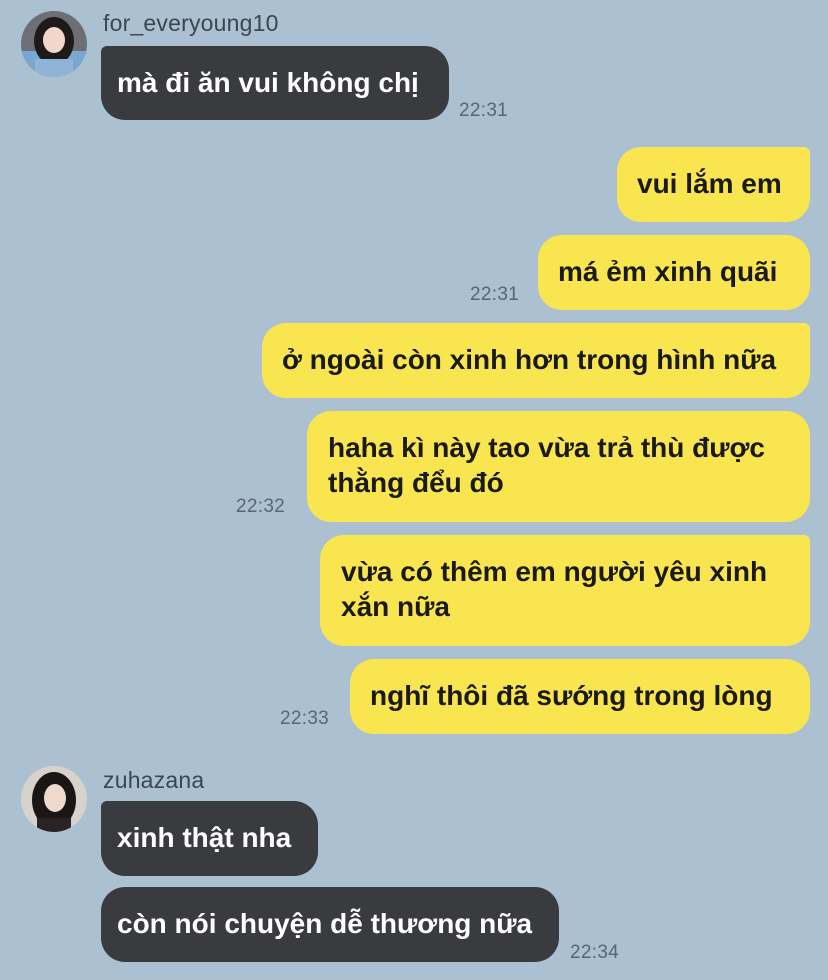 This screenshot has width=828, height=980. I want to click on sender-username: zuhazana, so click(154, 780).